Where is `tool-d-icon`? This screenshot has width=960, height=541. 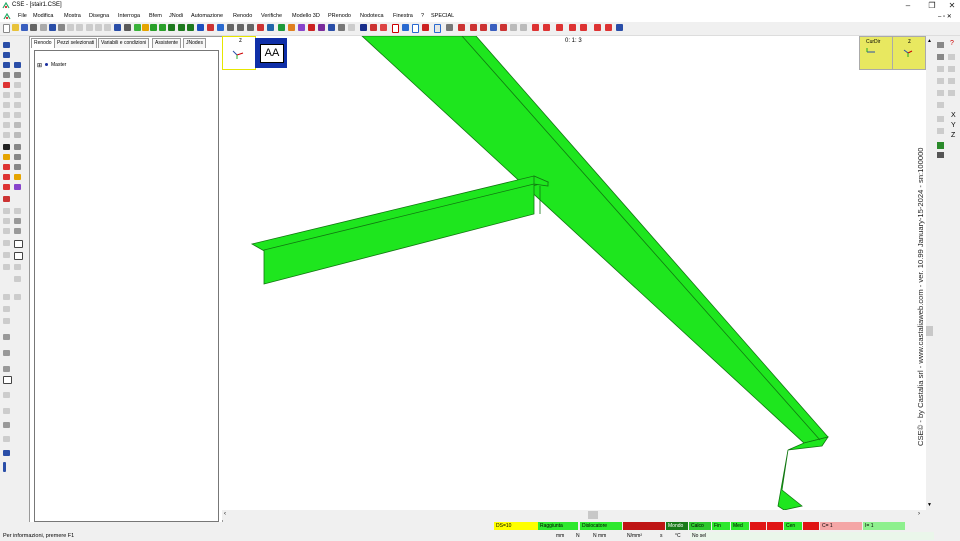
tool-d-icon is located at coordinates (17, 65).